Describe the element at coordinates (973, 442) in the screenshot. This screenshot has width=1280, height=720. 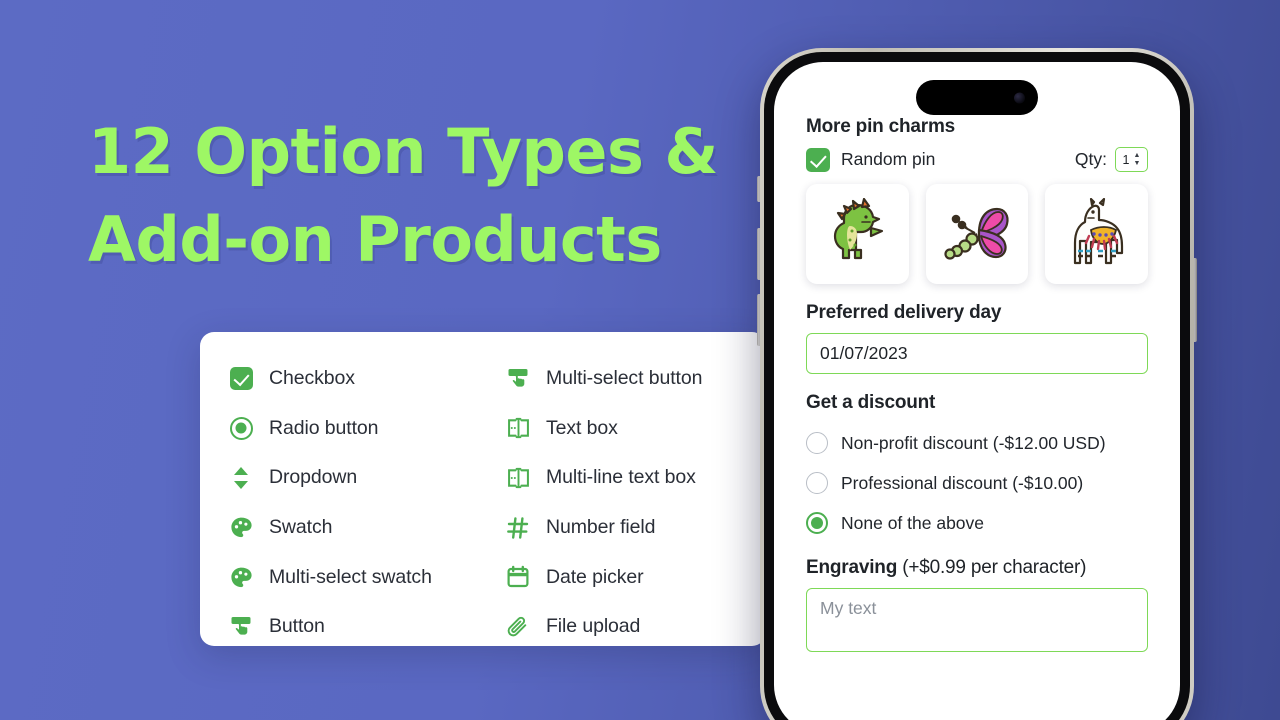
I see `discount-option-label: Non-profit discount (-$12.00 USD)` at that location.